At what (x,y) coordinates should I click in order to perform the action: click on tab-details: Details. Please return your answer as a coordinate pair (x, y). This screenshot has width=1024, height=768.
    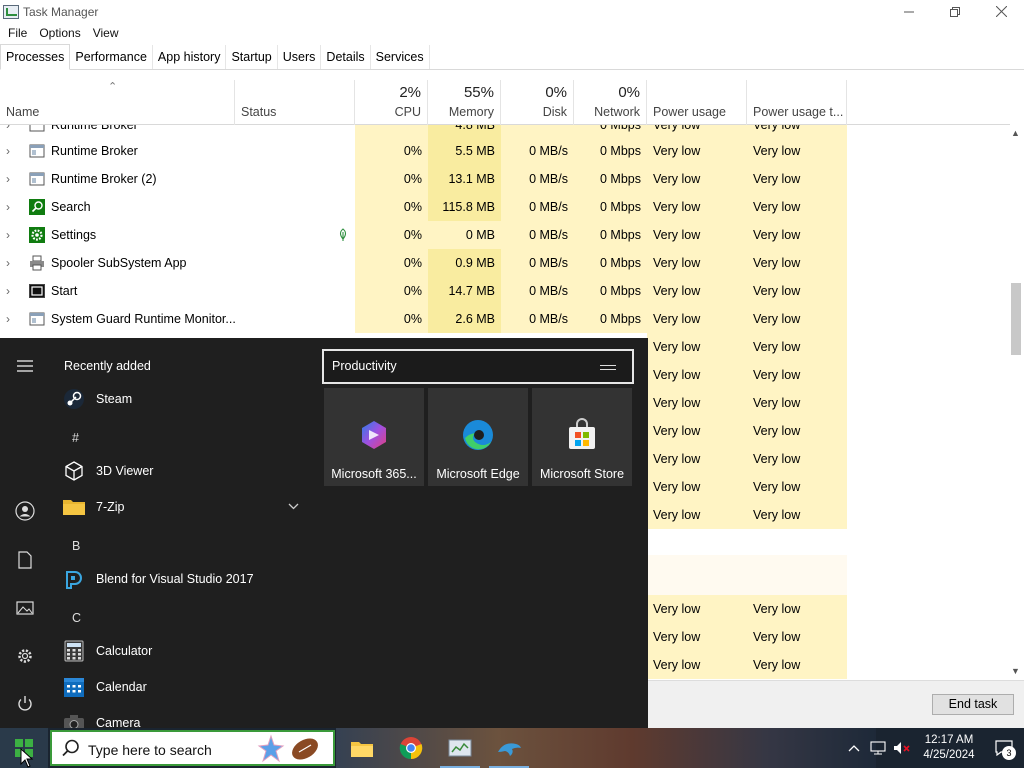
    Looking at the image, I should click on (346, 57).